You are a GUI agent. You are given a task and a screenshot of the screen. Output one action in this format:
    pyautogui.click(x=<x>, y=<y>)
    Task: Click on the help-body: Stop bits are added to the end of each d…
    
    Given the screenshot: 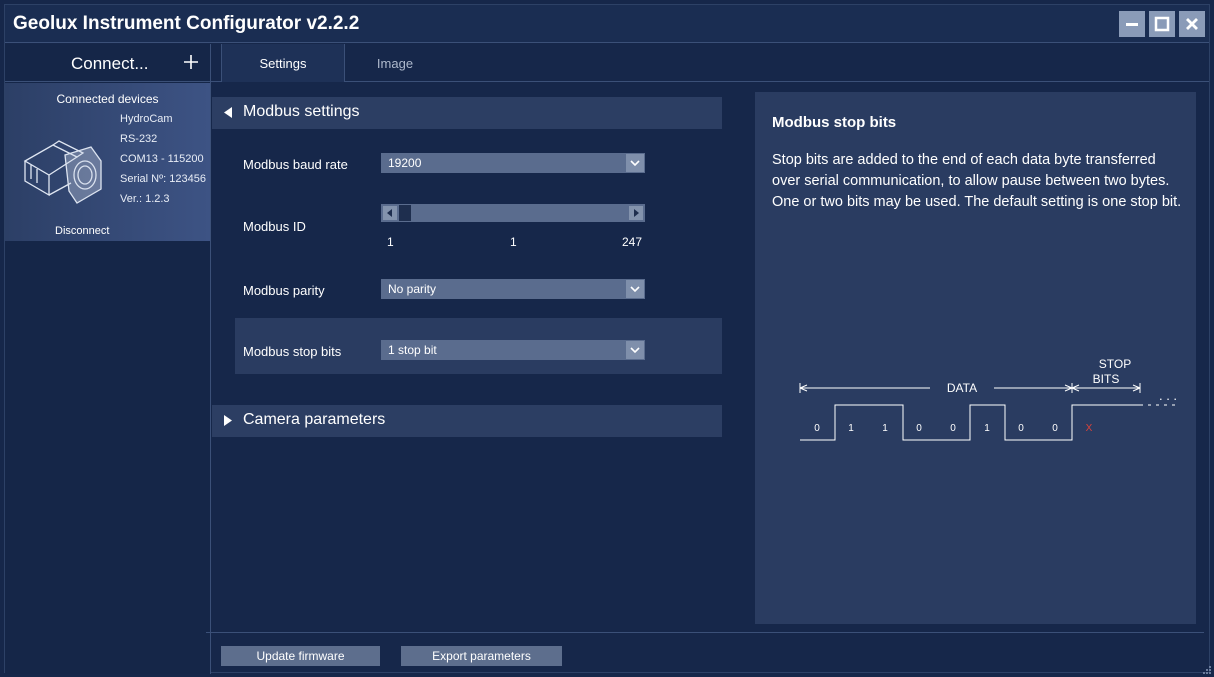 What is the action you would take?
    pyautogui.click(x=977, y=181)
    